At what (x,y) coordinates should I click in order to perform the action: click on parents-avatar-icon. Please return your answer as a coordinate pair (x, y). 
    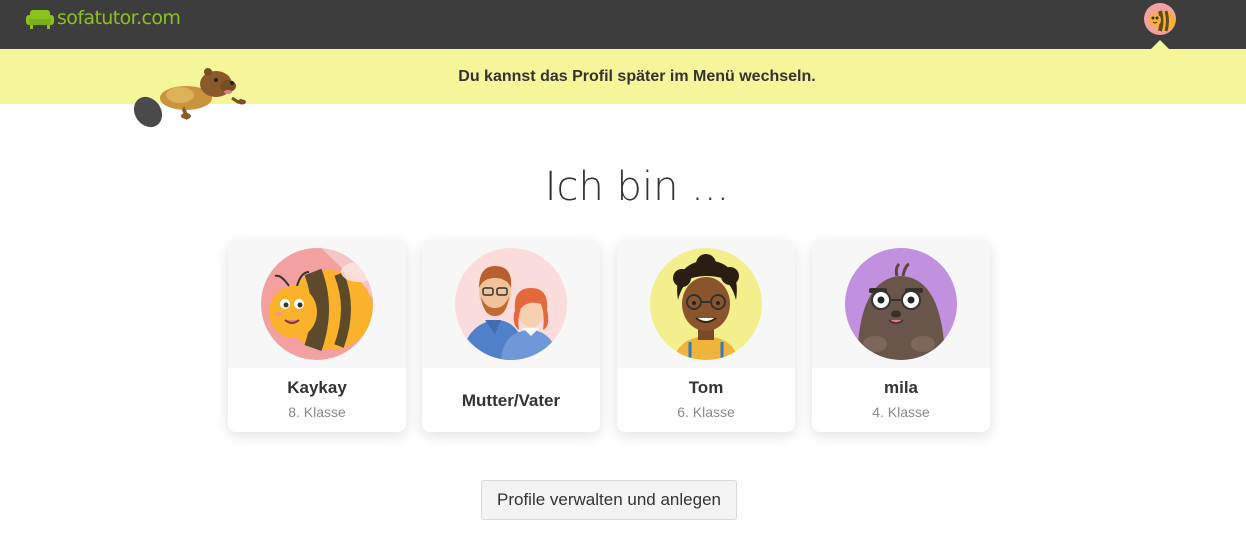
    Looking at the image, I should click on (511, 304).